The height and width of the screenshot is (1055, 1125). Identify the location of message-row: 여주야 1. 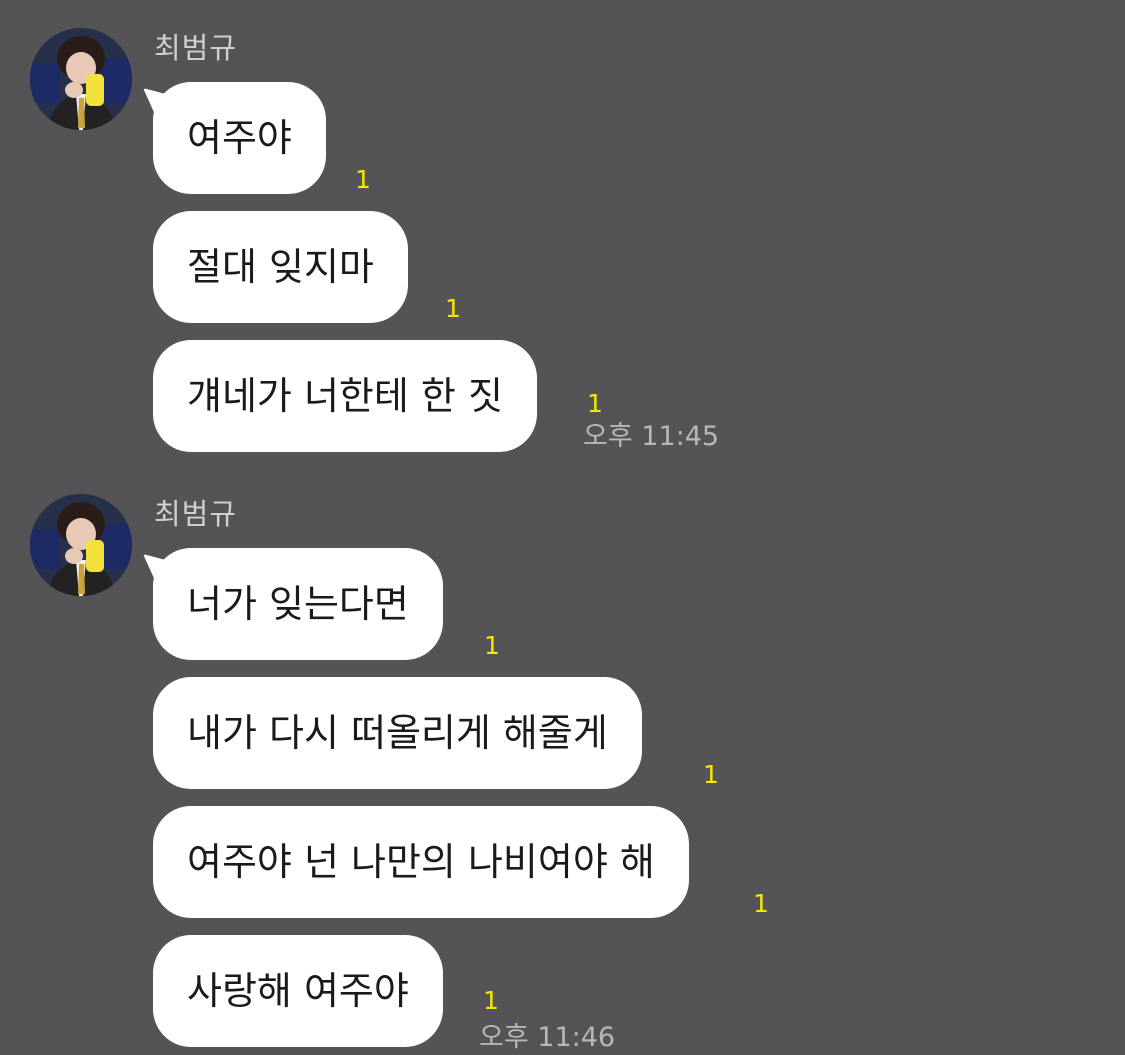
(262, 138).